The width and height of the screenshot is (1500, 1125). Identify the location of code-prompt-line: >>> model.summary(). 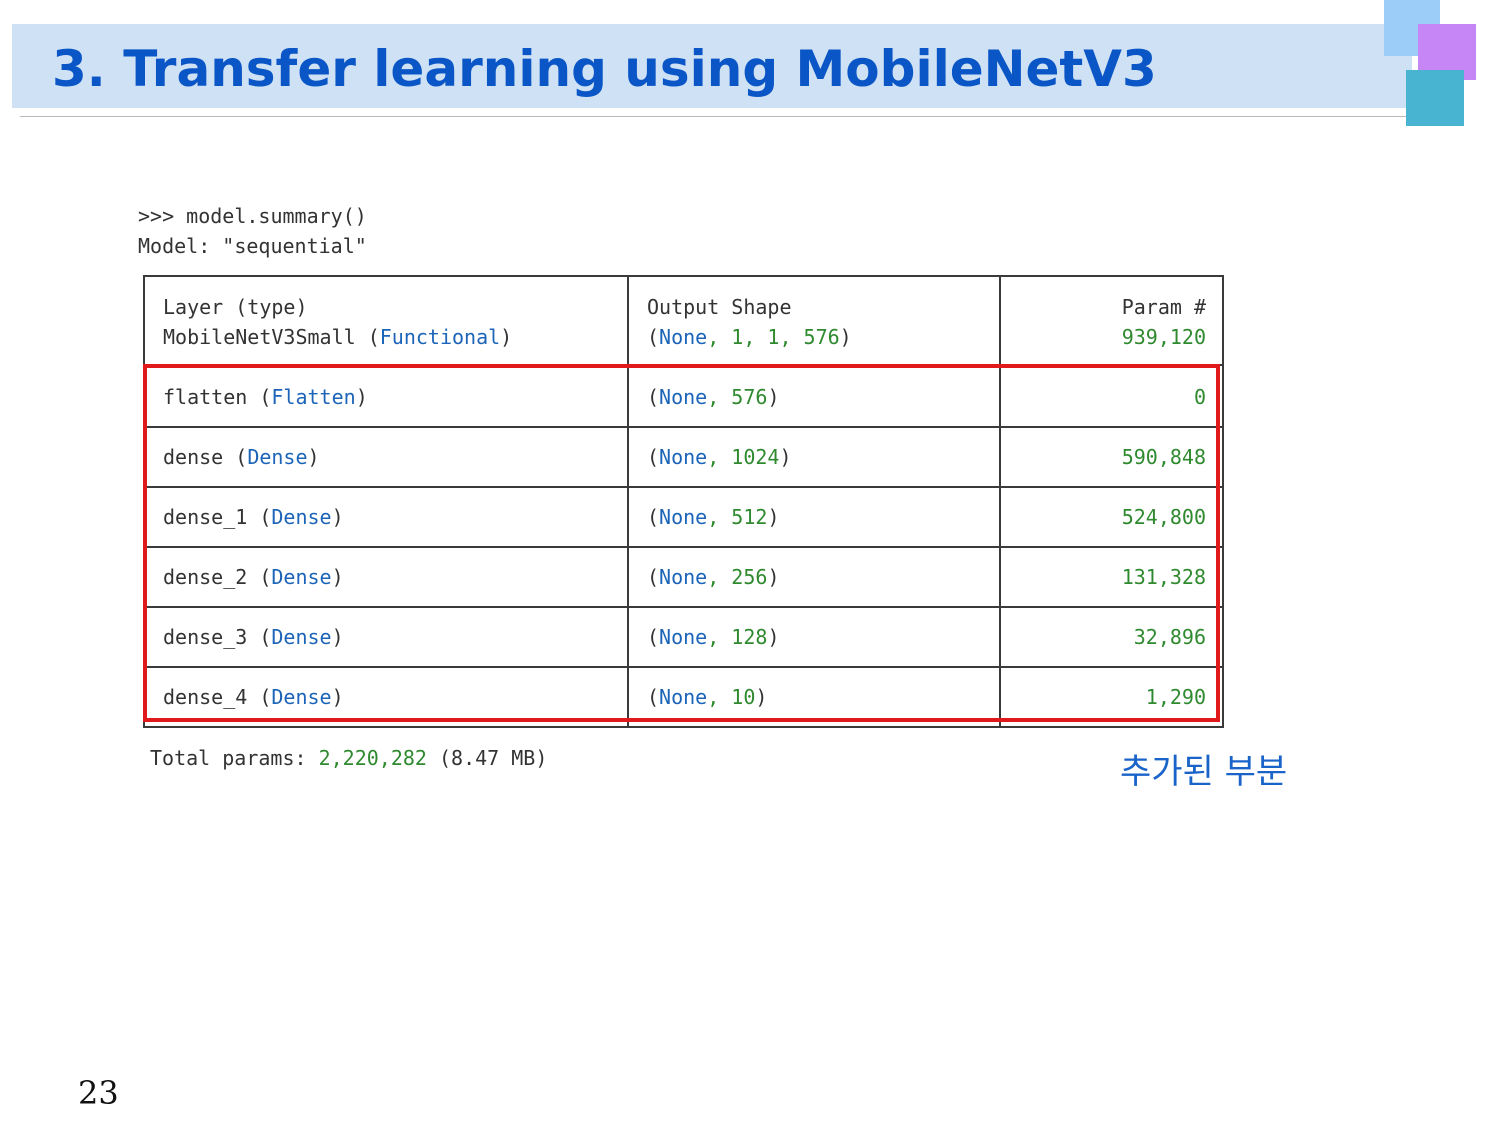
(252, 216).